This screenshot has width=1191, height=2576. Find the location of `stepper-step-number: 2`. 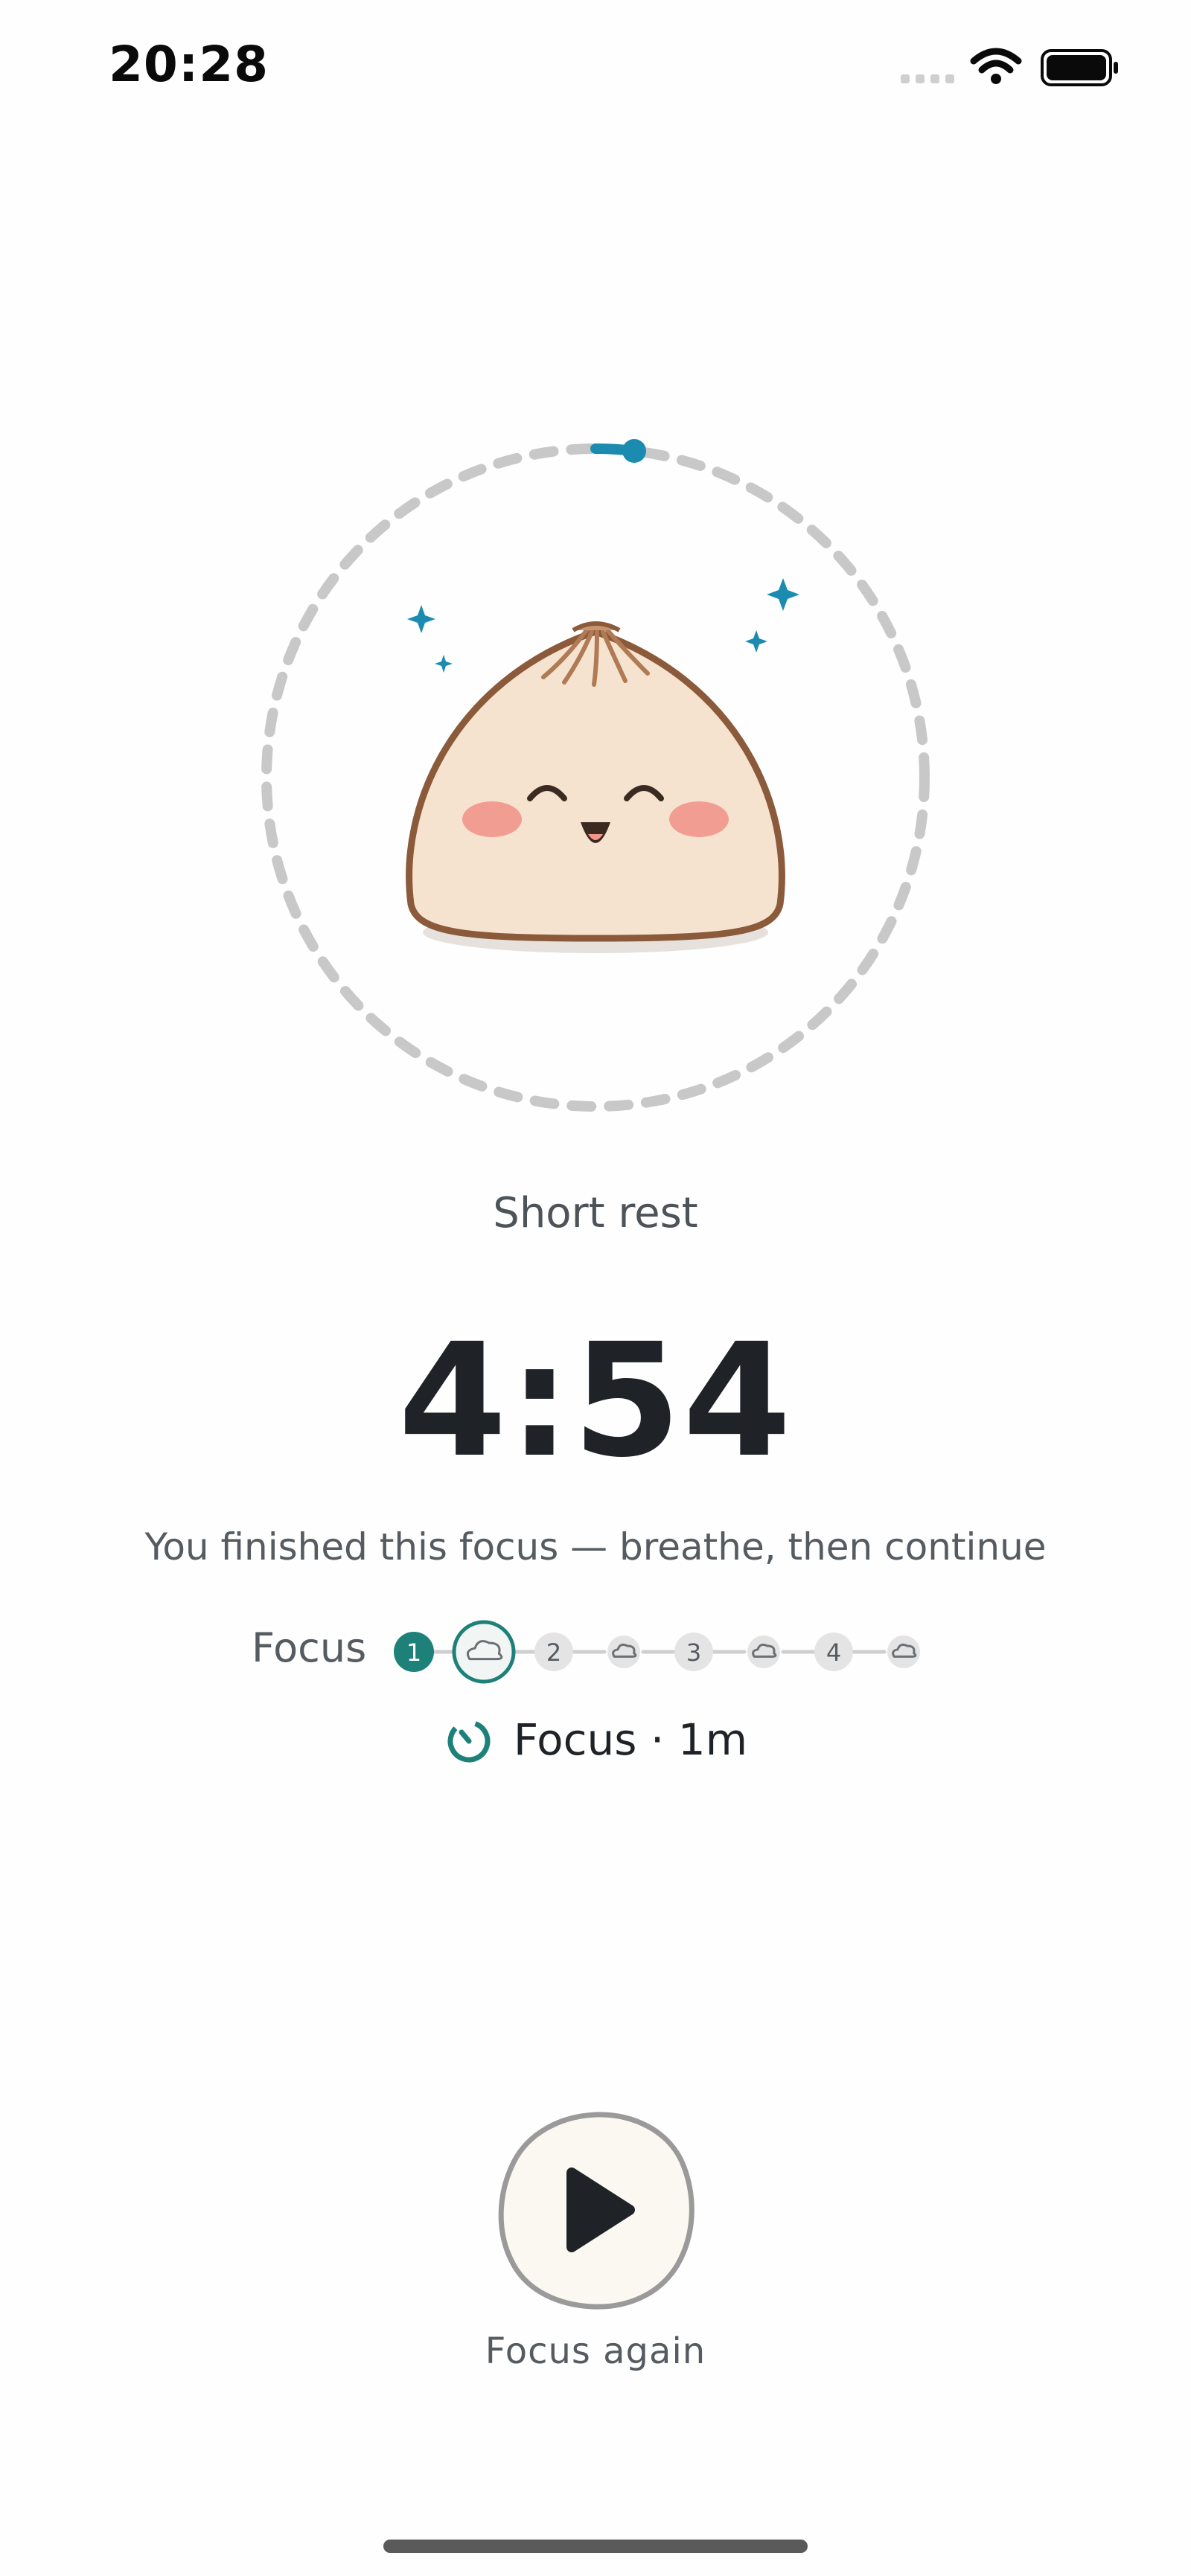

stepper-step-number: 2 is located at coordinates (553, 1652).